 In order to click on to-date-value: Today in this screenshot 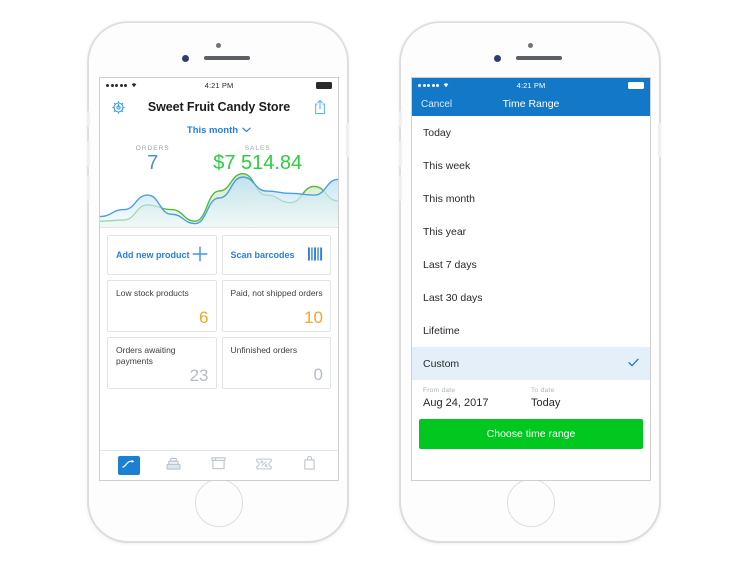, I will do `click(546, 403)`.